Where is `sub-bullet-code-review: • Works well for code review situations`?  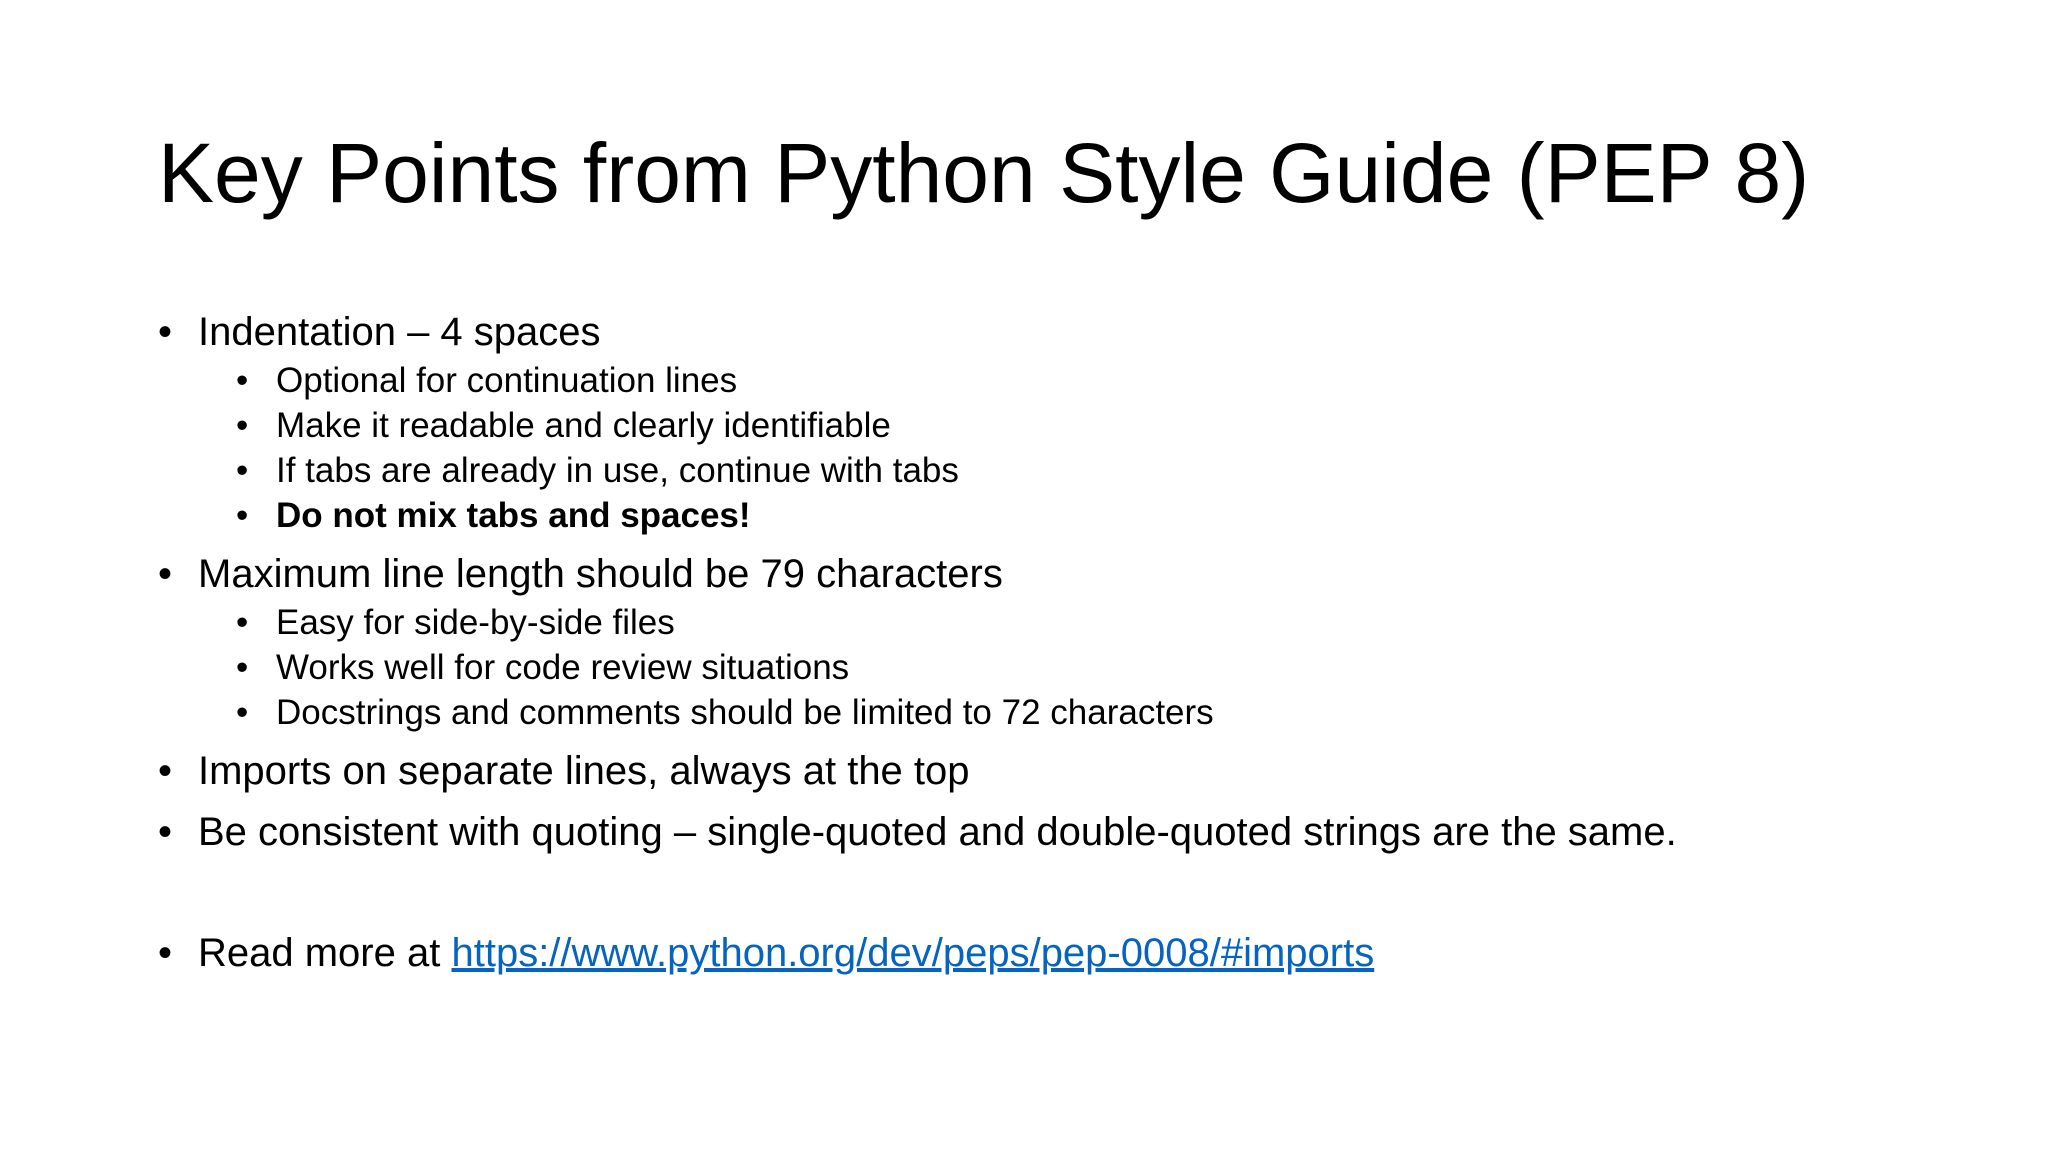 sub-bullet-code-review: • Works well for code review situations is located at coordinates (542, 668).